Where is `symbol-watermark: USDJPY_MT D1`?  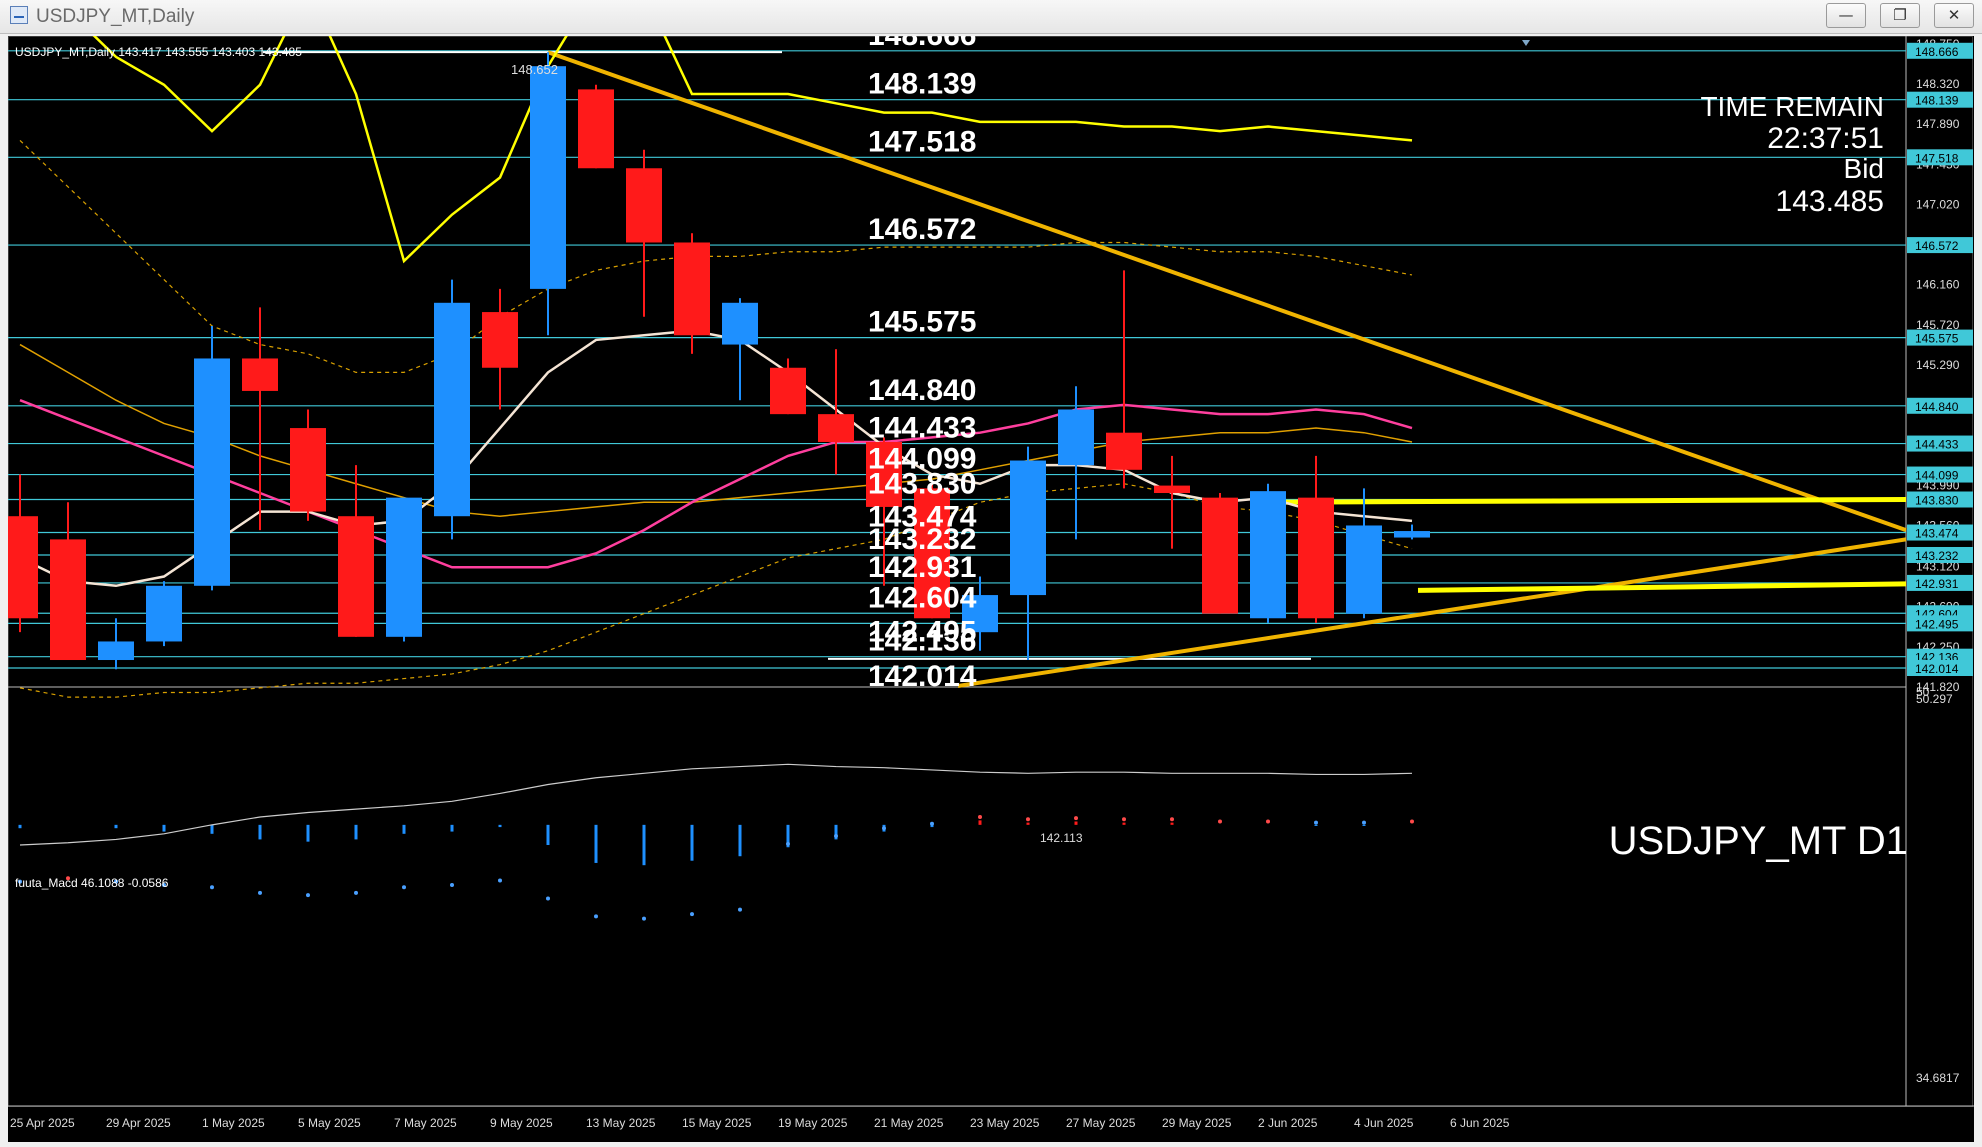
symbol-watermark: USDJPY_MT D1 is located at coordinates (1758, 841).